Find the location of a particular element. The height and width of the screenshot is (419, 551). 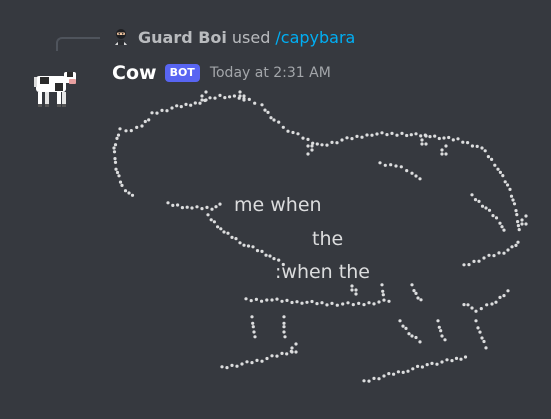

reply-connector is located at coordinates (78, 44).